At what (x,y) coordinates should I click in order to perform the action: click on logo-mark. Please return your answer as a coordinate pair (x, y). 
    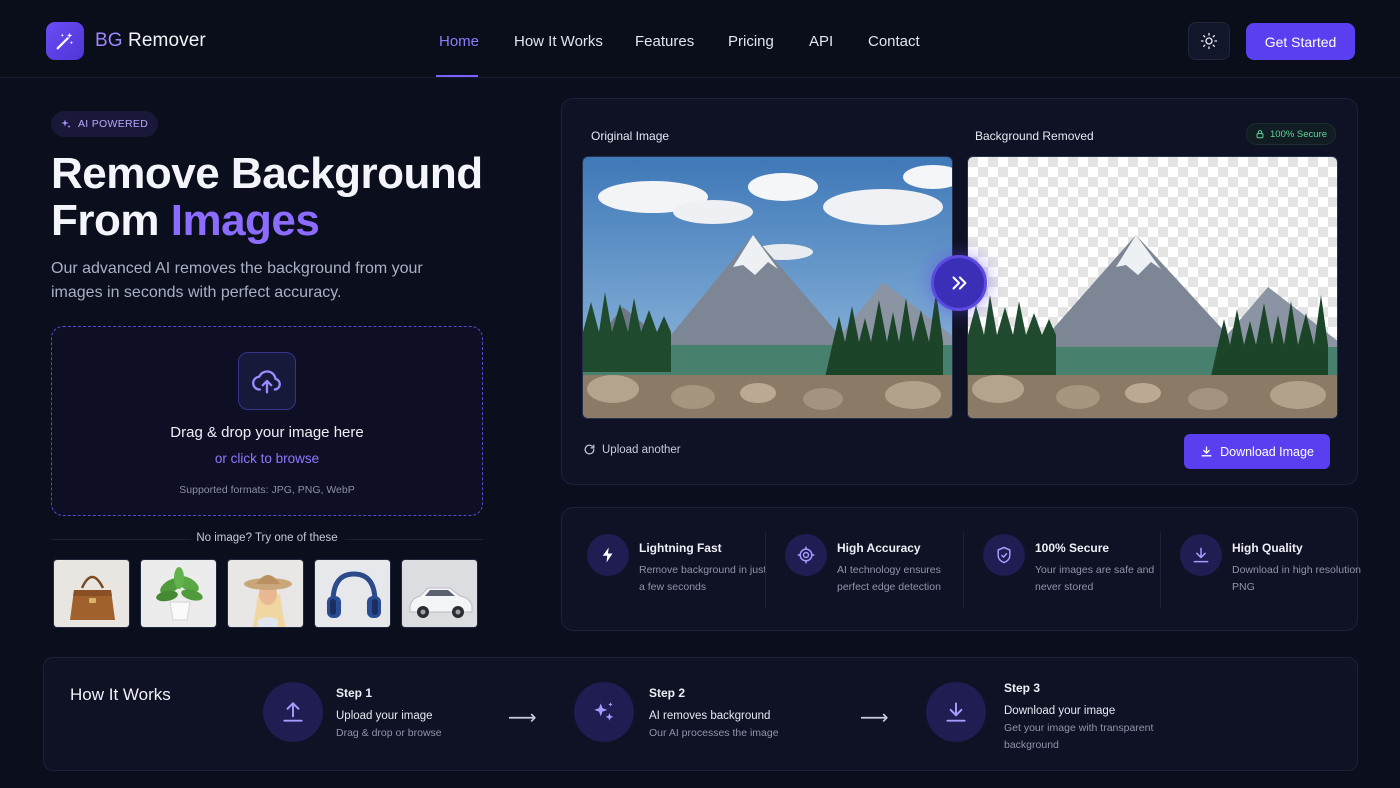
    Looking at the image, I should click on (65, 41).